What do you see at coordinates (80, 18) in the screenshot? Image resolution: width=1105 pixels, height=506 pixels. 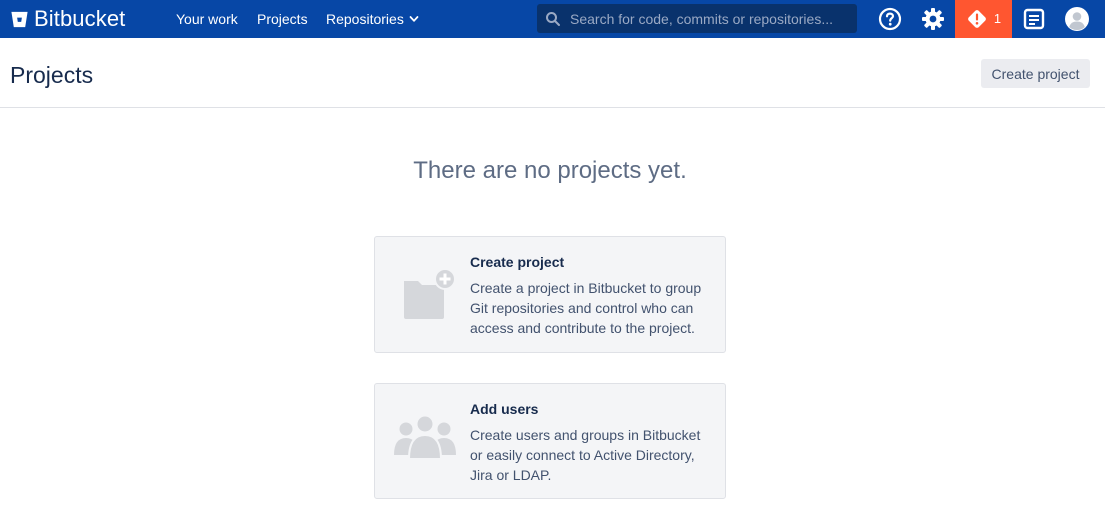 I see `logo-text: Bitbucket` at bounding box center [80, 18].